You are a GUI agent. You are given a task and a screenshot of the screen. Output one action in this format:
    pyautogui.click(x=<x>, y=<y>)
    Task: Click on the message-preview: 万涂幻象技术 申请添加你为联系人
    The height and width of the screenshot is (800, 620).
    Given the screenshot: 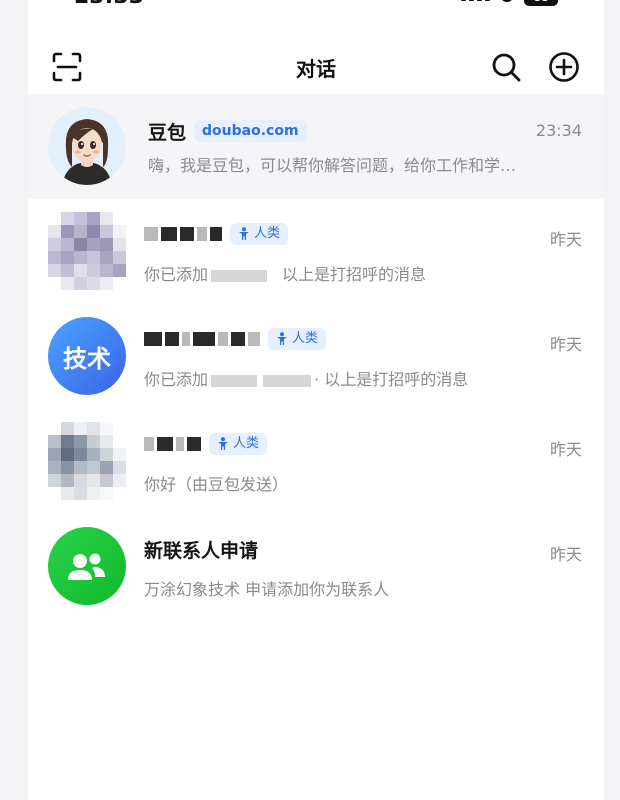 What is the action you would take?
    pyautogui.click(x=267, y=589)
    